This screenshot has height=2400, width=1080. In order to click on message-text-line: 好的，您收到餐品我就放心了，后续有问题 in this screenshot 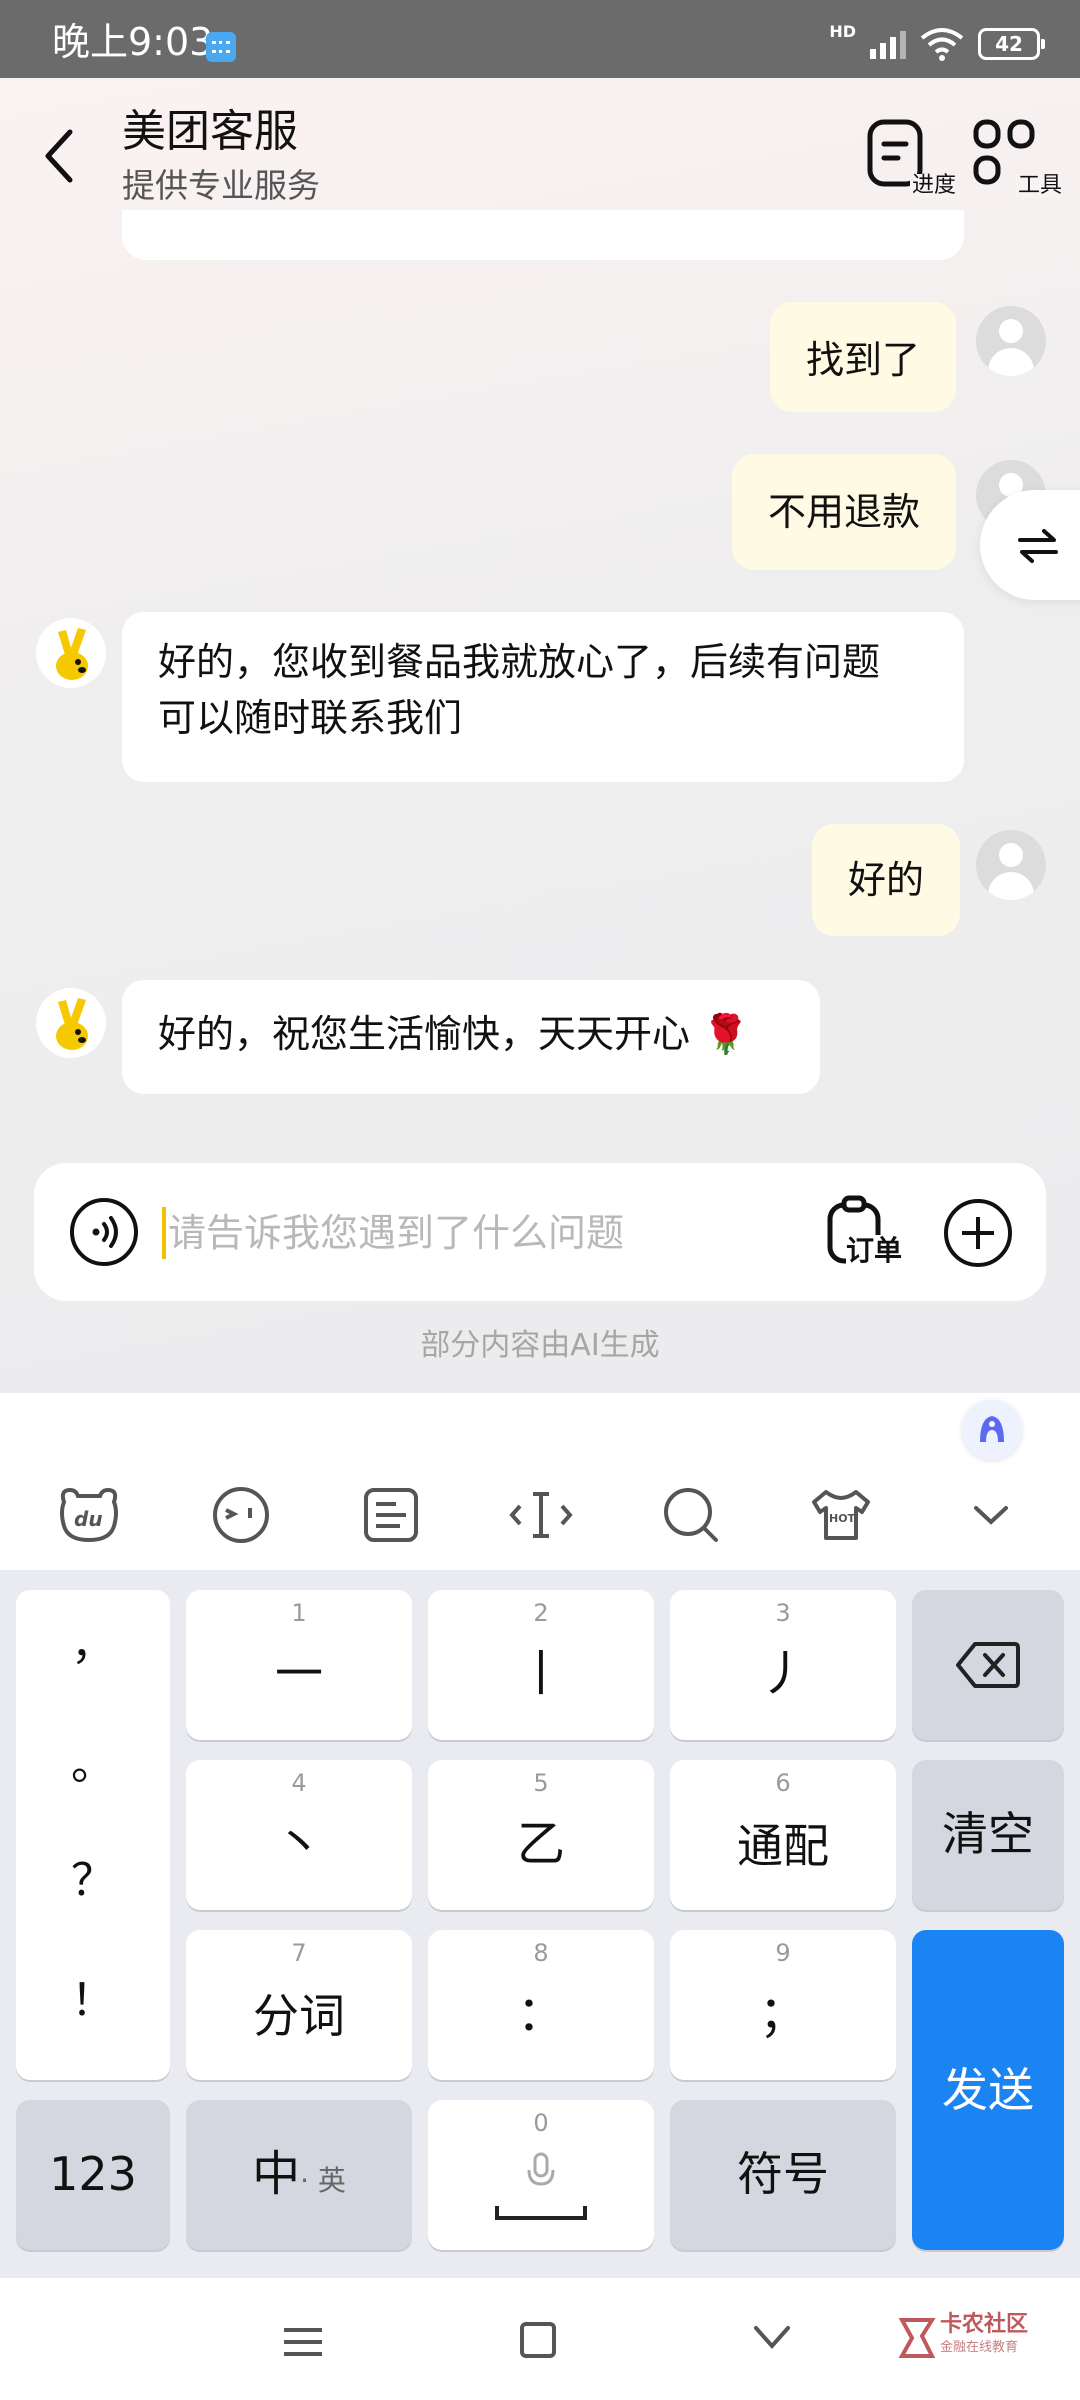, I will do `click(519, 662)`.